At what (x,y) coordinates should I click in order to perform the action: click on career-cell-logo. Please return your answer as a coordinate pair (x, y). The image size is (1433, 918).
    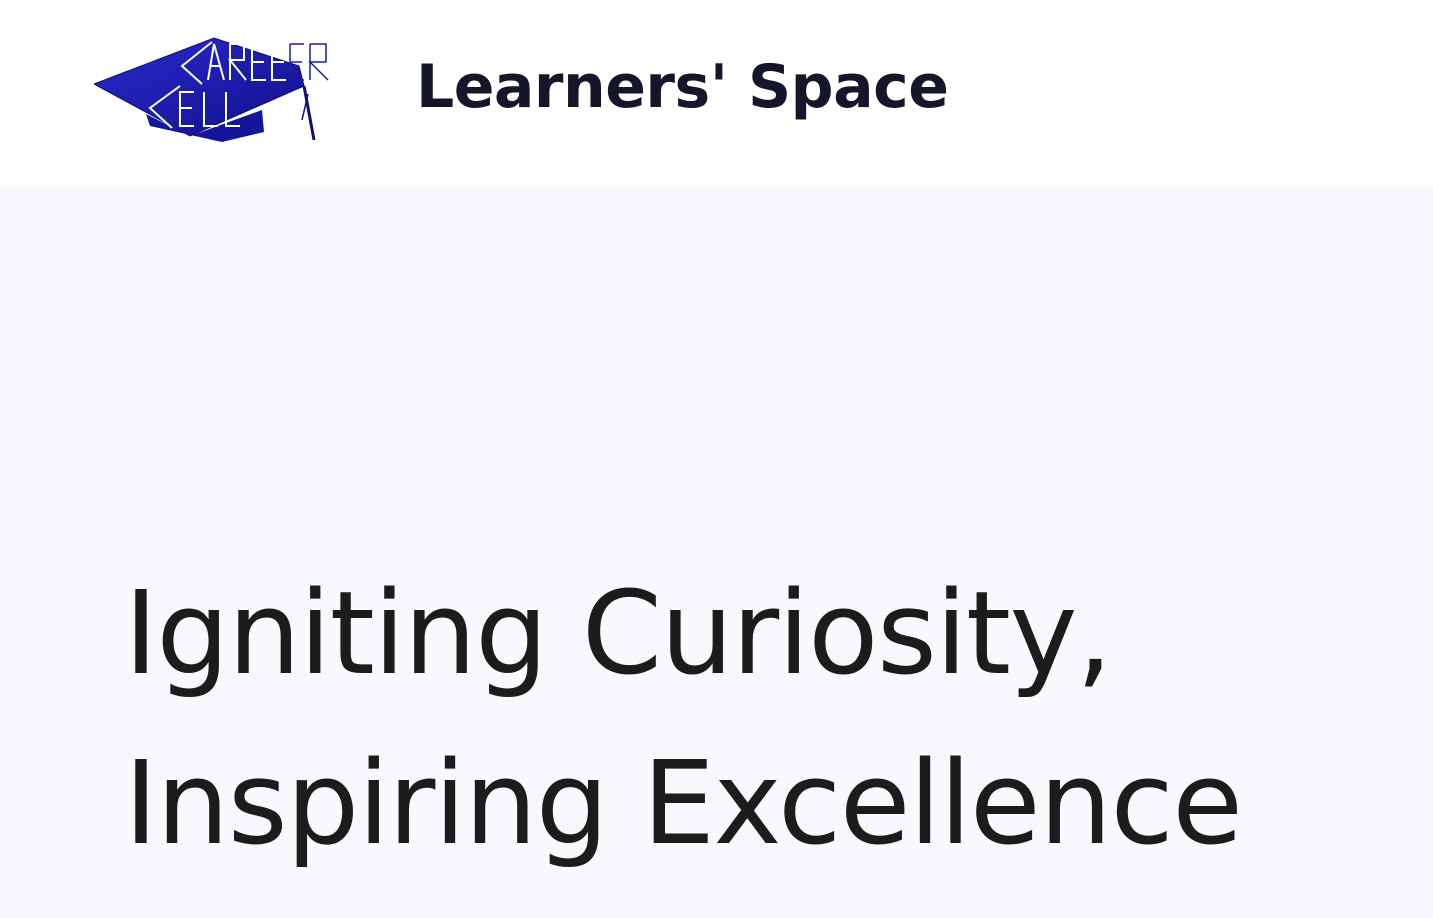
    Looking at the image, I should click on (221, 90).